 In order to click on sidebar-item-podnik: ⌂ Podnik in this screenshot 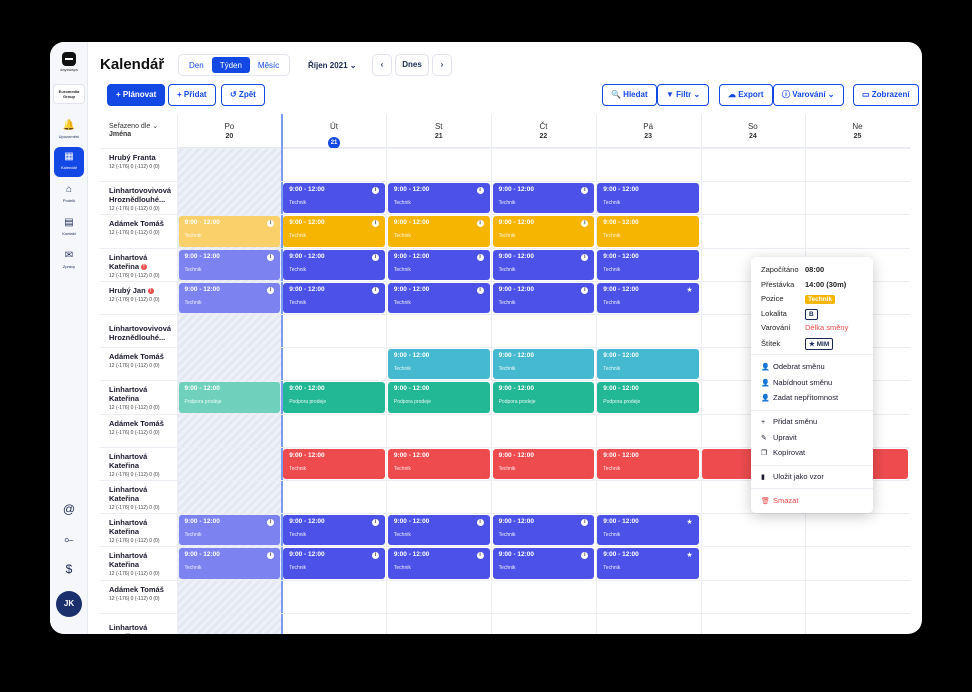, I will do `click(69, 195)`.